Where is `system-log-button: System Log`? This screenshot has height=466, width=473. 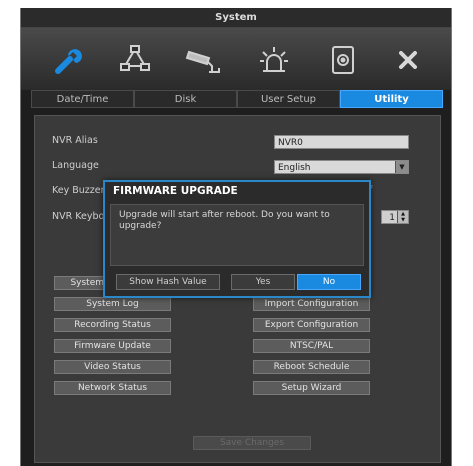
system-log-button: System Log is located at coordinates (112, 304).